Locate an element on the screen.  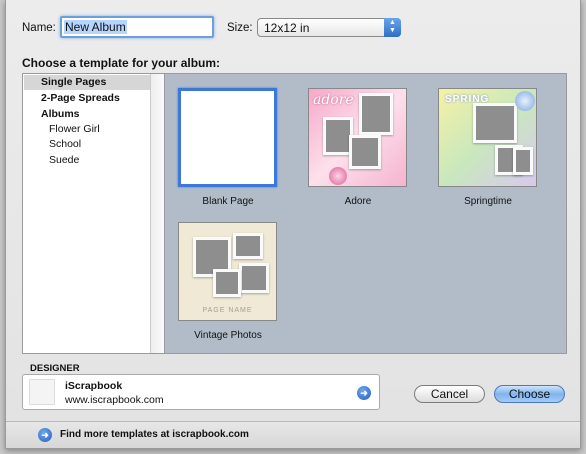
category-label: 2-Page Spreads is located at coordinates (80, 98).